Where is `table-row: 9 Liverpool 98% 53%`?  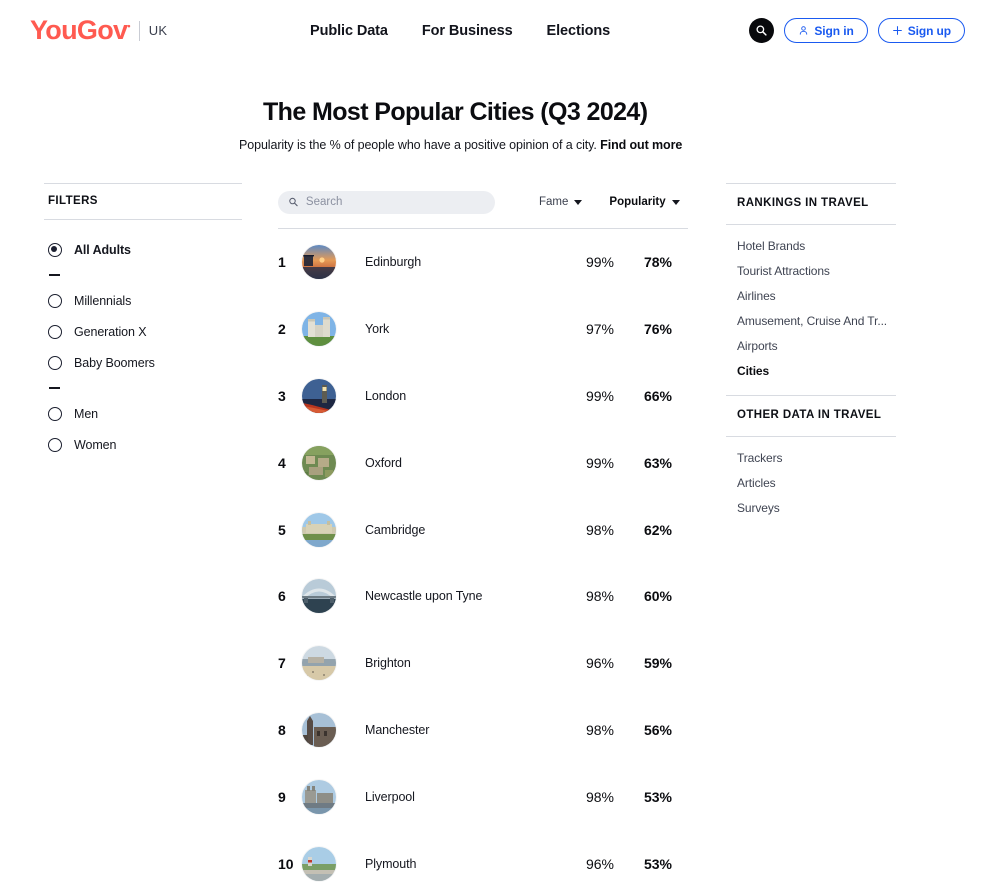 table-row: 9 Liverpool 98% 53% is located at coordinates (483, 796).